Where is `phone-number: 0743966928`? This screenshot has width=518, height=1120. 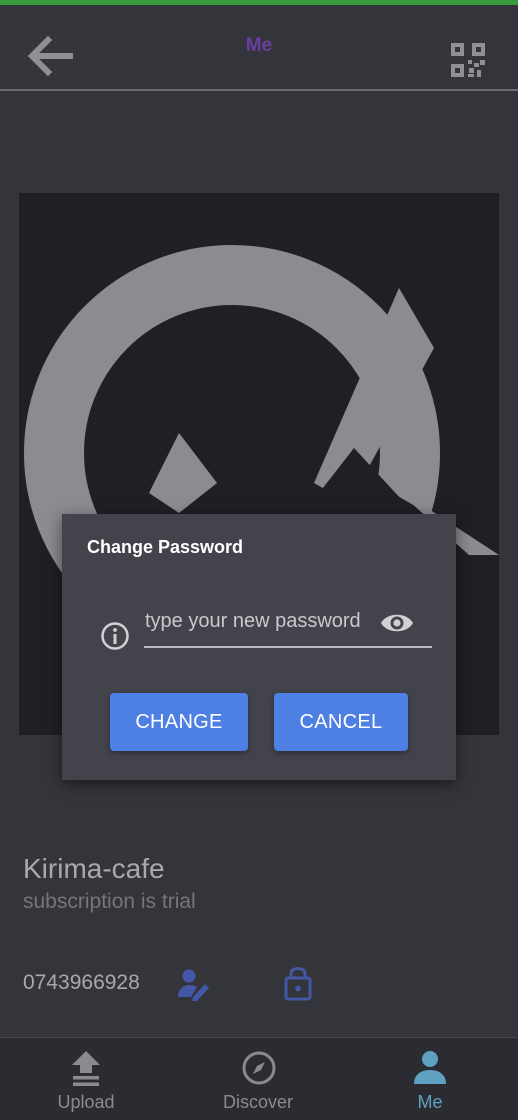 phone-number: 0743966928 is located at coordinates (81, 982).